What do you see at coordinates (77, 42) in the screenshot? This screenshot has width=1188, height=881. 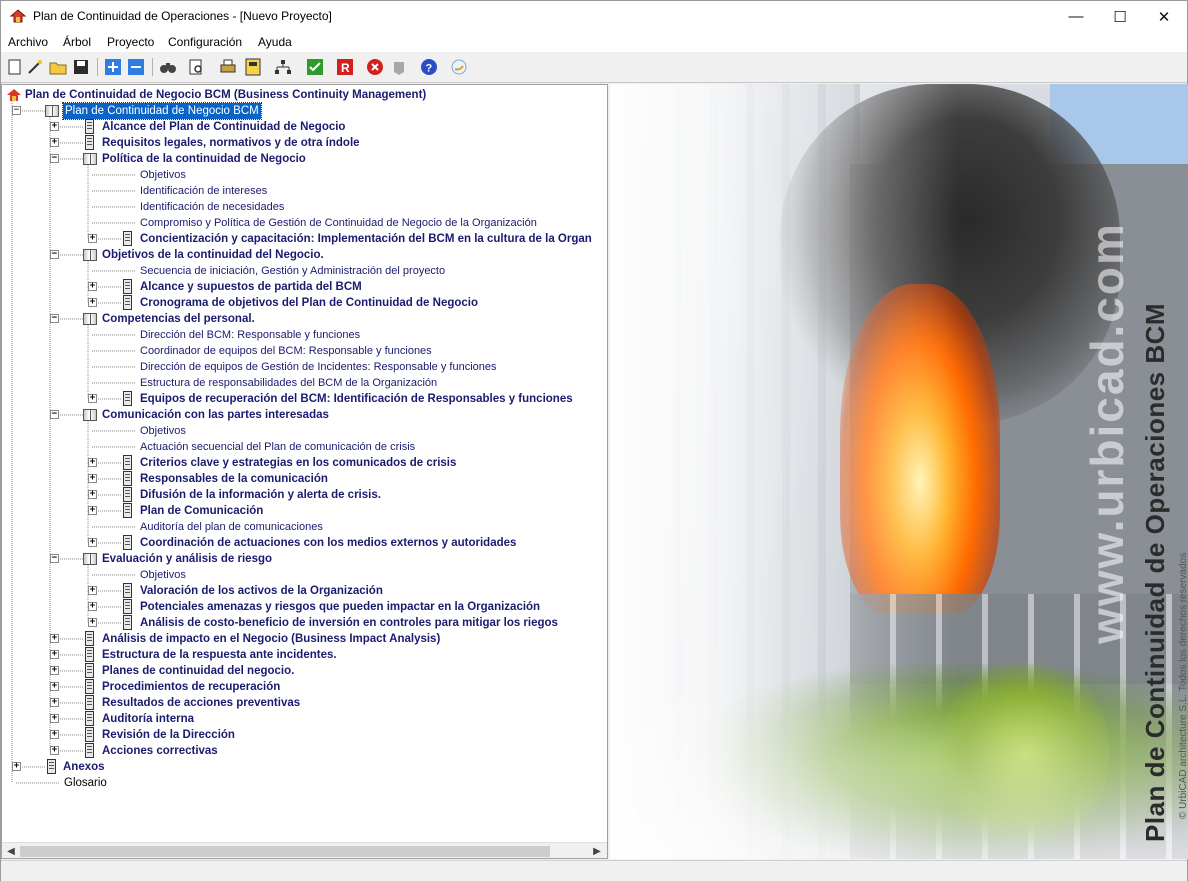 I see `menu-arbol: Árbol` at bounding box center [77, 42].